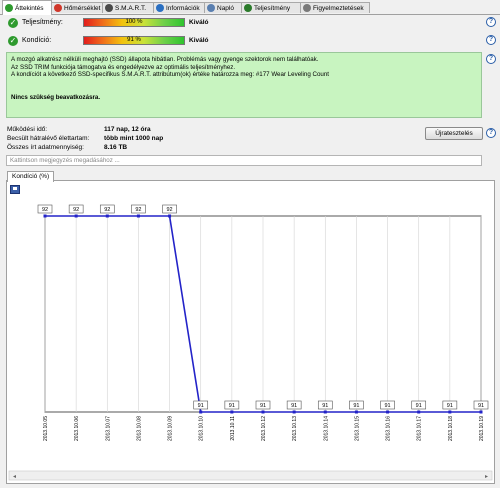  What do you see at coordinates (183, 8) in the screenshot?
I see `tab-label: Információk` at bounding box center [183, 8].